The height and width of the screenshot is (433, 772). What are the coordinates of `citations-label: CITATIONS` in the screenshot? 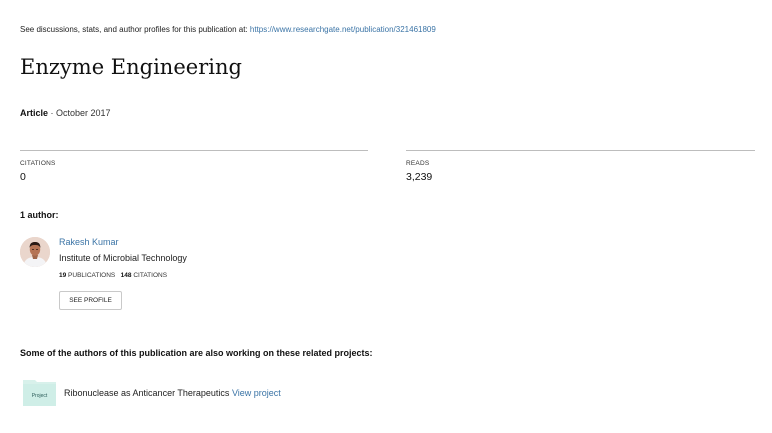 It's located at (38, 163).